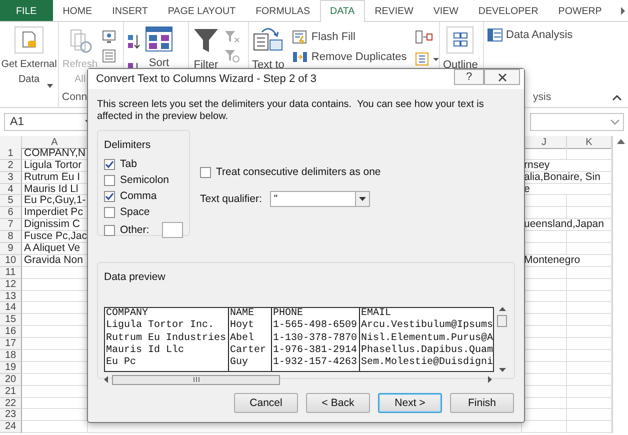  I want to click on preview-cell: NAME, so click(242, 313).